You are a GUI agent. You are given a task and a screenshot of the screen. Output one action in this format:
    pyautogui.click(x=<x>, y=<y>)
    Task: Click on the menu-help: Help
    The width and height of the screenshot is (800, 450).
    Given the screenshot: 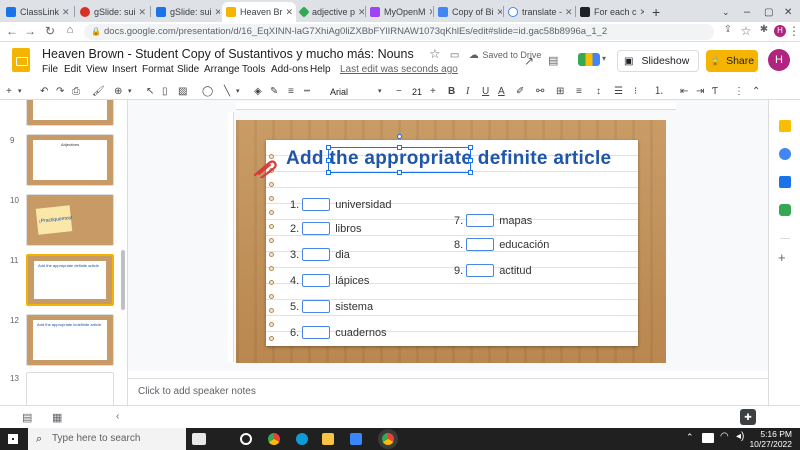 What is the action you would take?
    pyautogui.click(x=320, y=69)
    